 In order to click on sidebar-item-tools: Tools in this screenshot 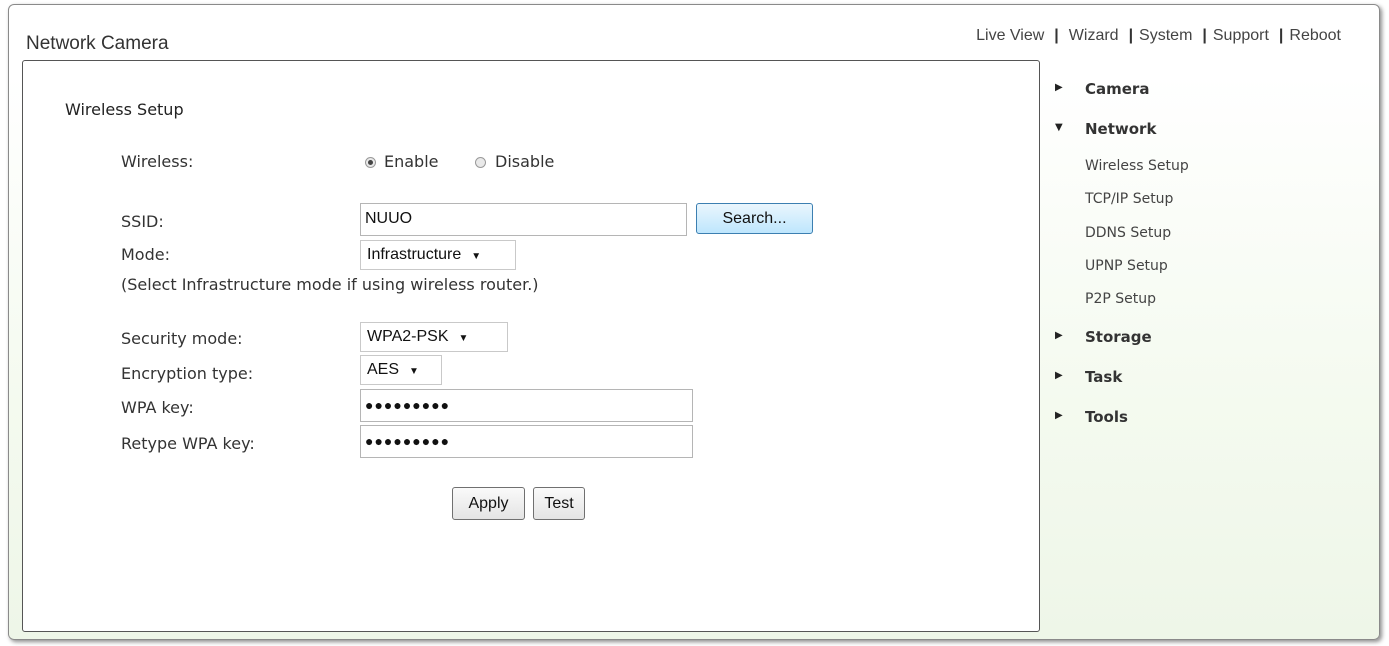, I will do `click(1106, 417)`.